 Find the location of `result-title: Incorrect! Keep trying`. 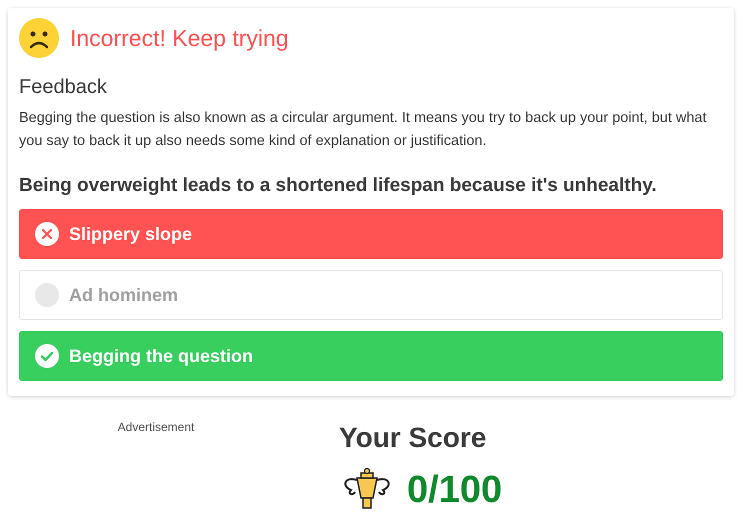

result-title: Incorrect! Keep trying is located at coordinates (179, 38).